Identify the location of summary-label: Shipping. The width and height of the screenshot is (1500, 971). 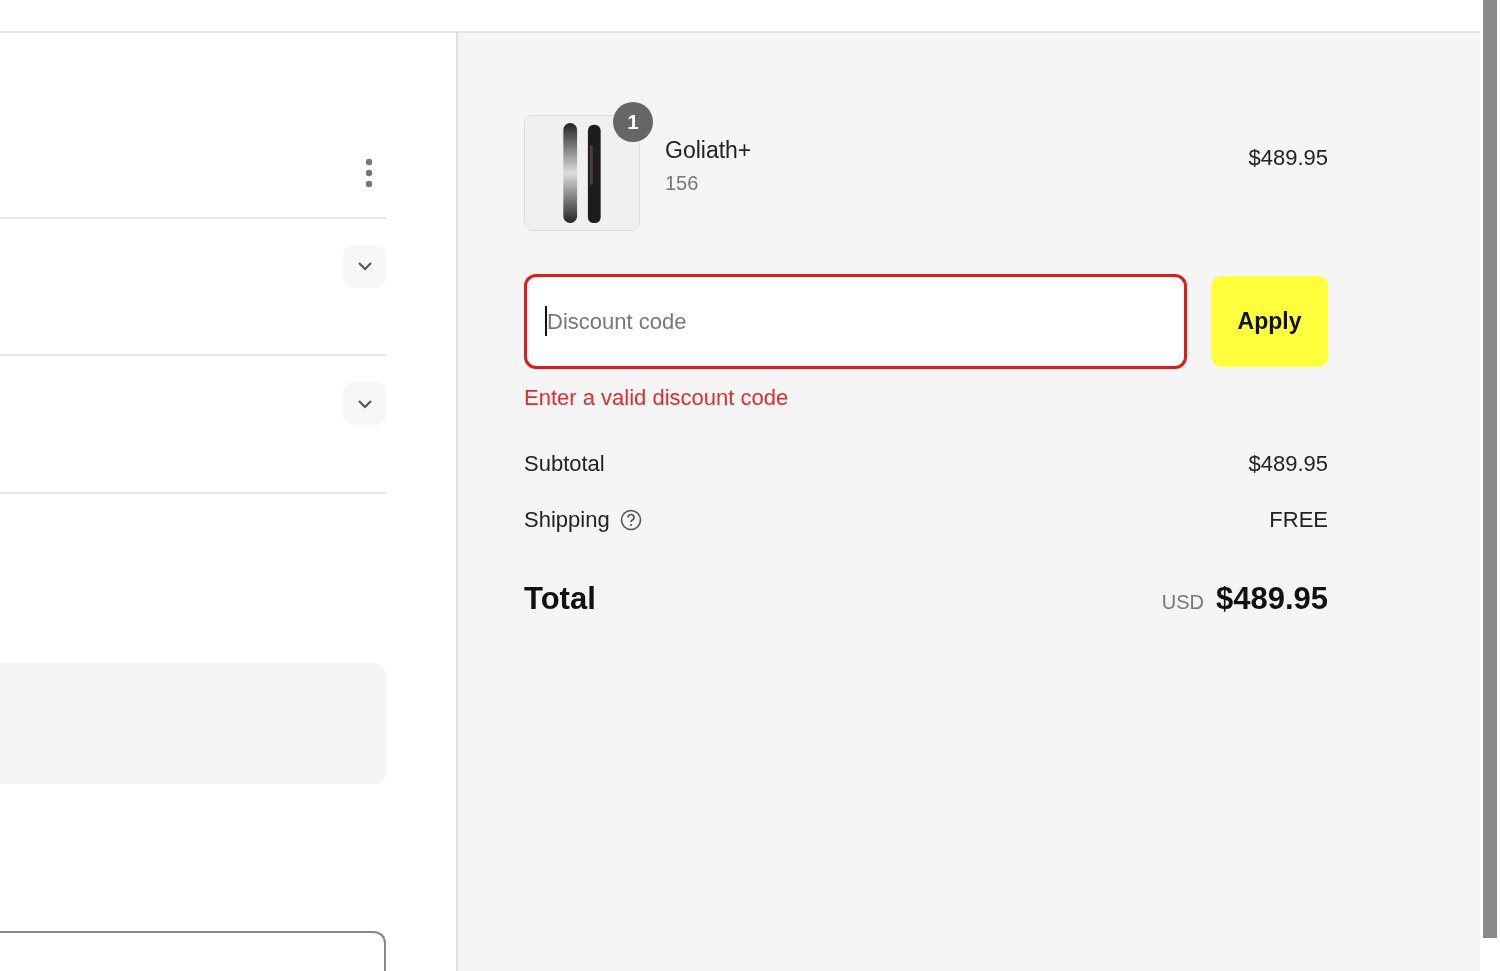
(567, 520).